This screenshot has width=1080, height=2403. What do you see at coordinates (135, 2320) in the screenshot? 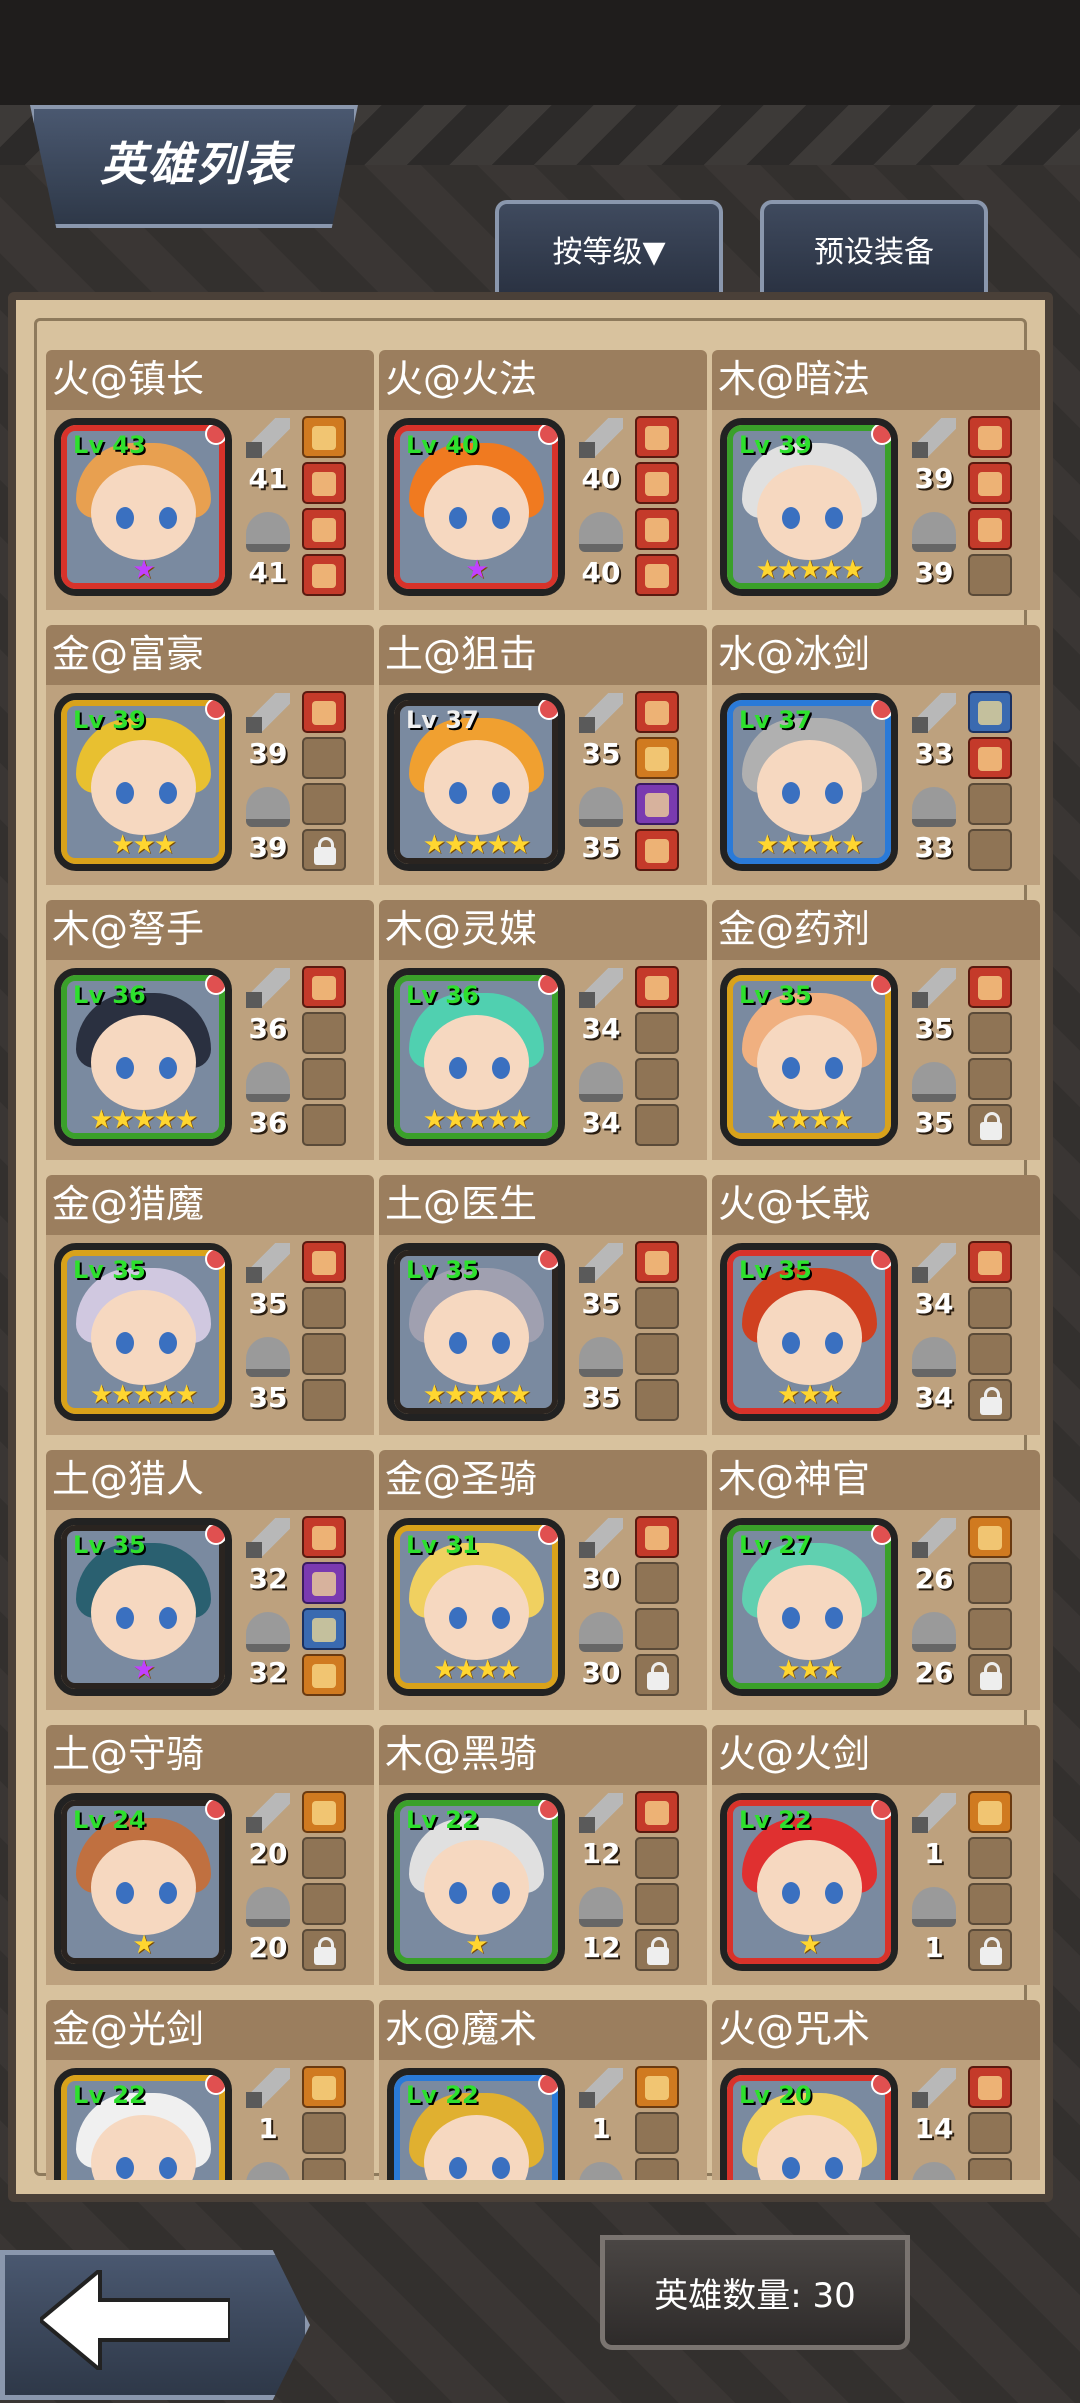
I see `back-arrow-icon` at bounding box center [135, 2320].